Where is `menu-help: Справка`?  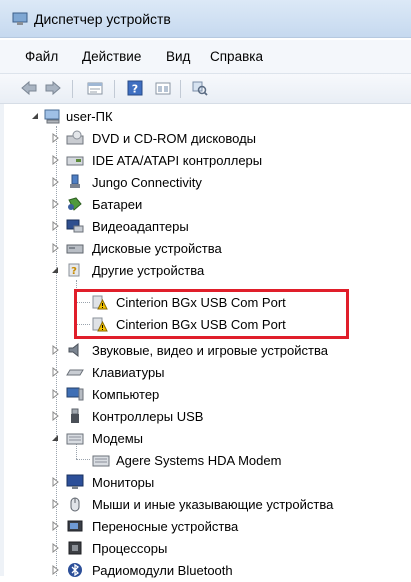
menu-help: Справка is located at coordinates (236, 56).